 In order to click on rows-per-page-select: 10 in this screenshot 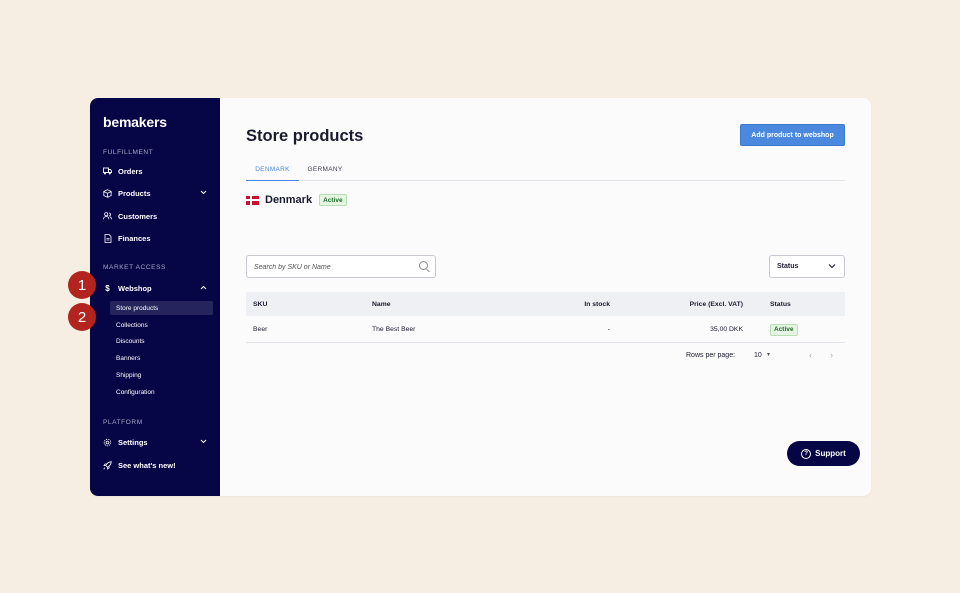, I will do `click(758, 355)`.